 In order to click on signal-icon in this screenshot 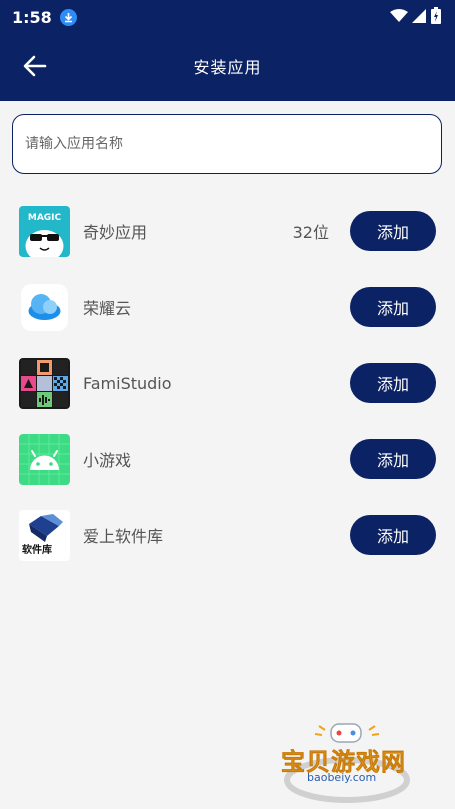, I will do `click(419, 17)`.